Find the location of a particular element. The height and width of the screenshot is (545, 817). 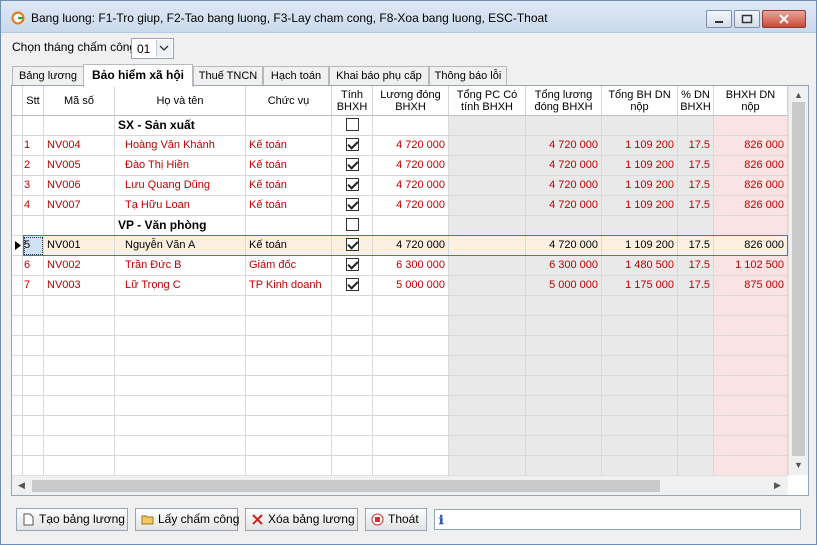

col-ho-ten-cell: Đào Thị Hiền is located at coordinates (180, 166).